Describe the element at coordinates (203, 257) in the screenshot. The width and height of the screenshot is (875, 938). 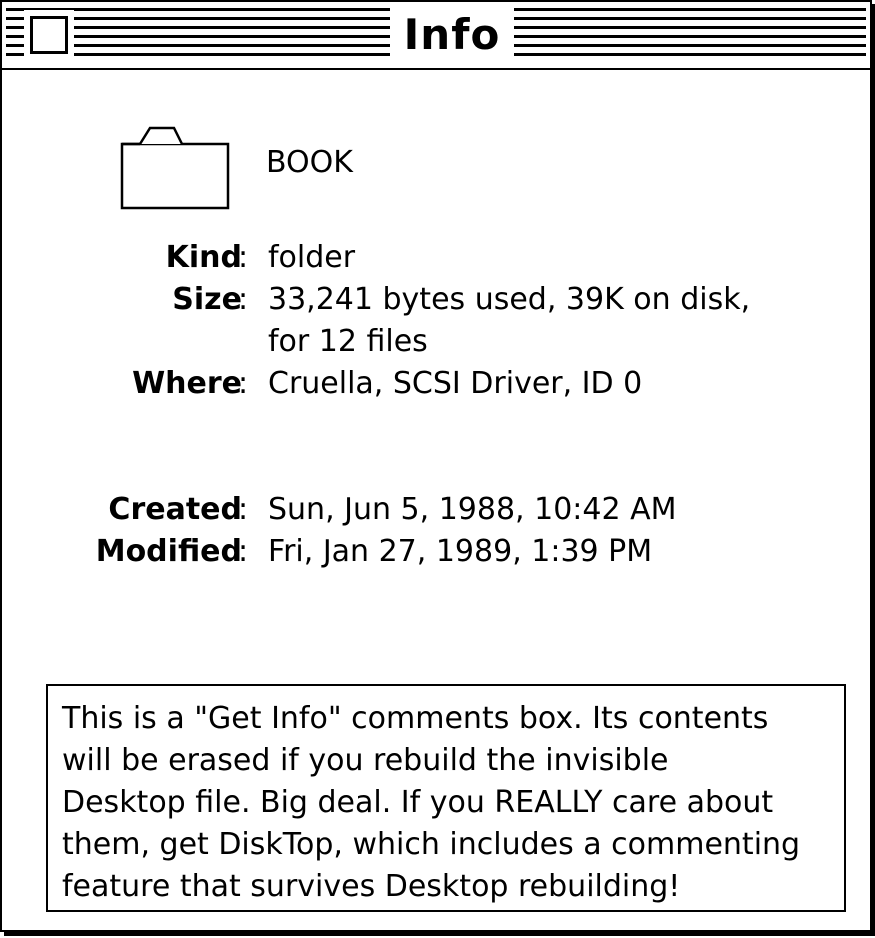
I see `kind-label: Kind` at that location.